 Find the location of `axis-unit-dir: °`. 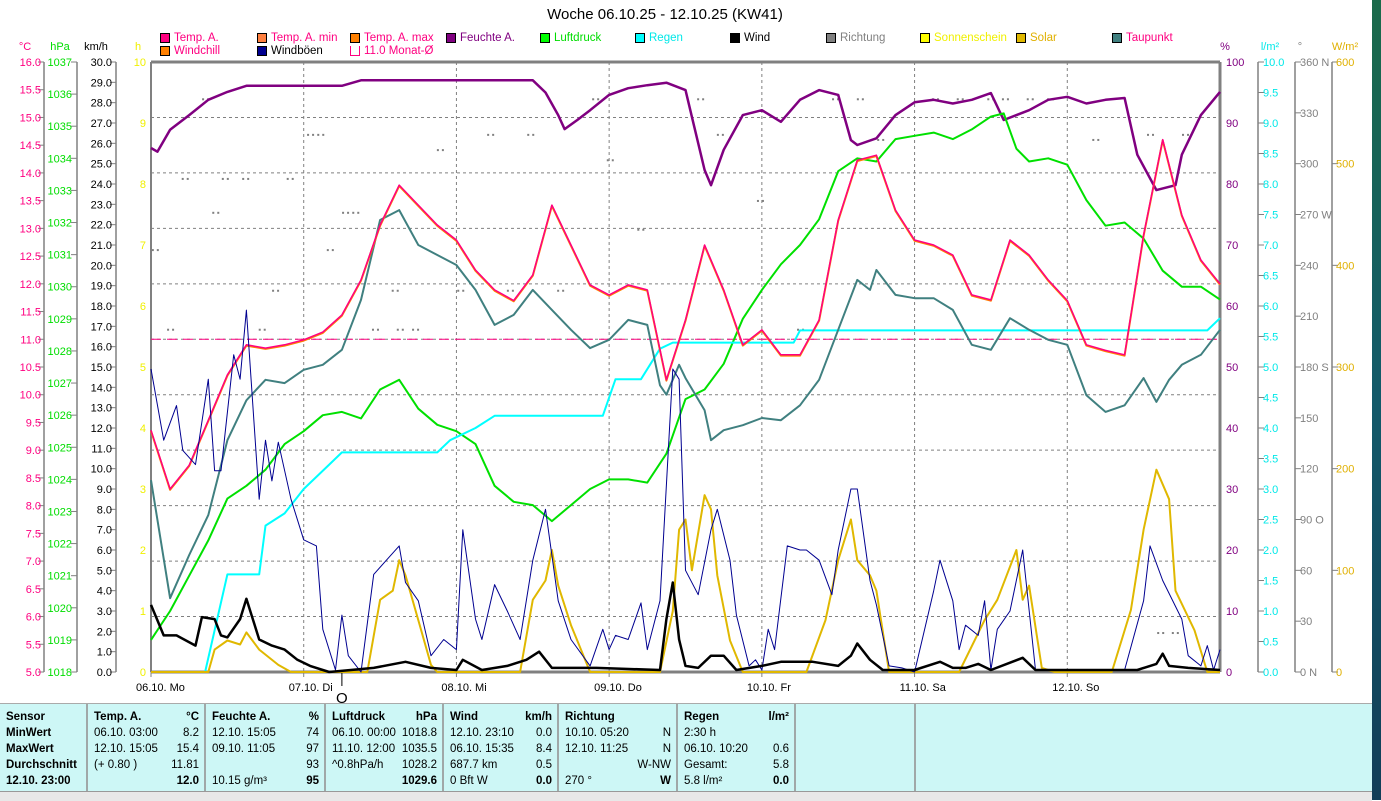

axis-unit-dir: ° is located at coordinates (1300, 47).